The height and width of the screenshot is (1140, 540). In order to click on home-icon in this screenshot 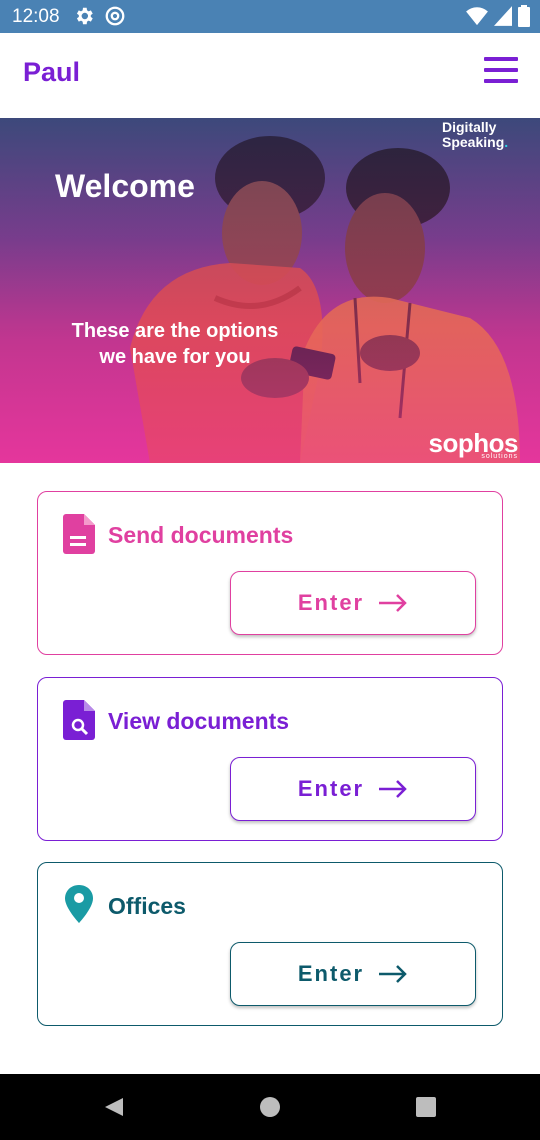, I will do `click(270, 1107)`.